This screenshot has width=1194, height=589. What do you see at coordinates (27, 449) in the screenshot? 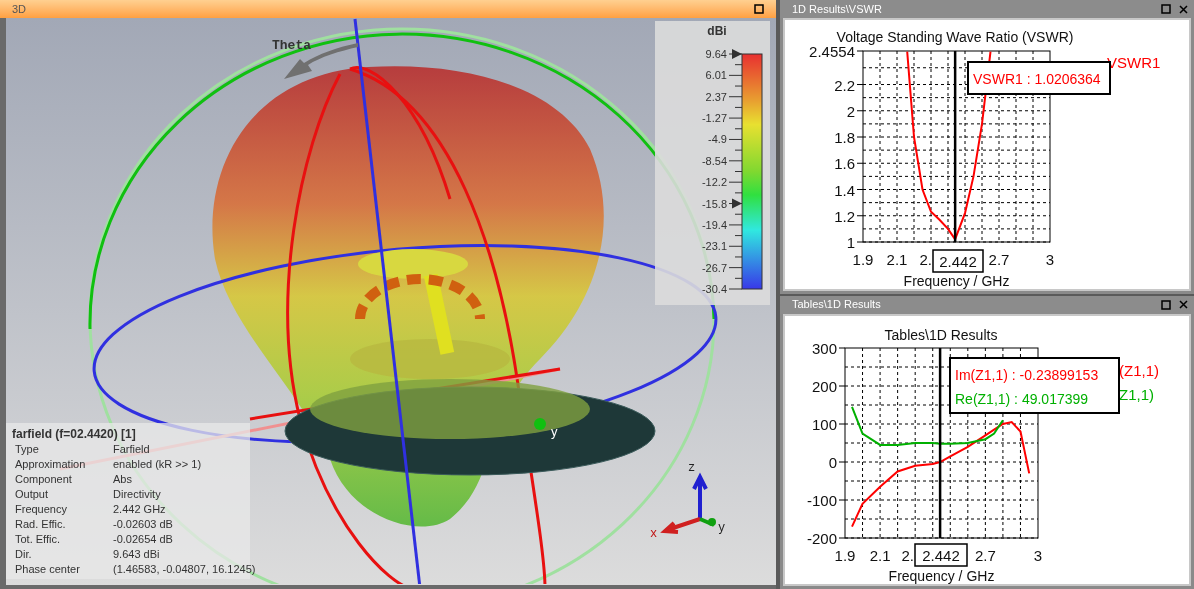
I see `info-label: Type` at bounding box center [27, 449].